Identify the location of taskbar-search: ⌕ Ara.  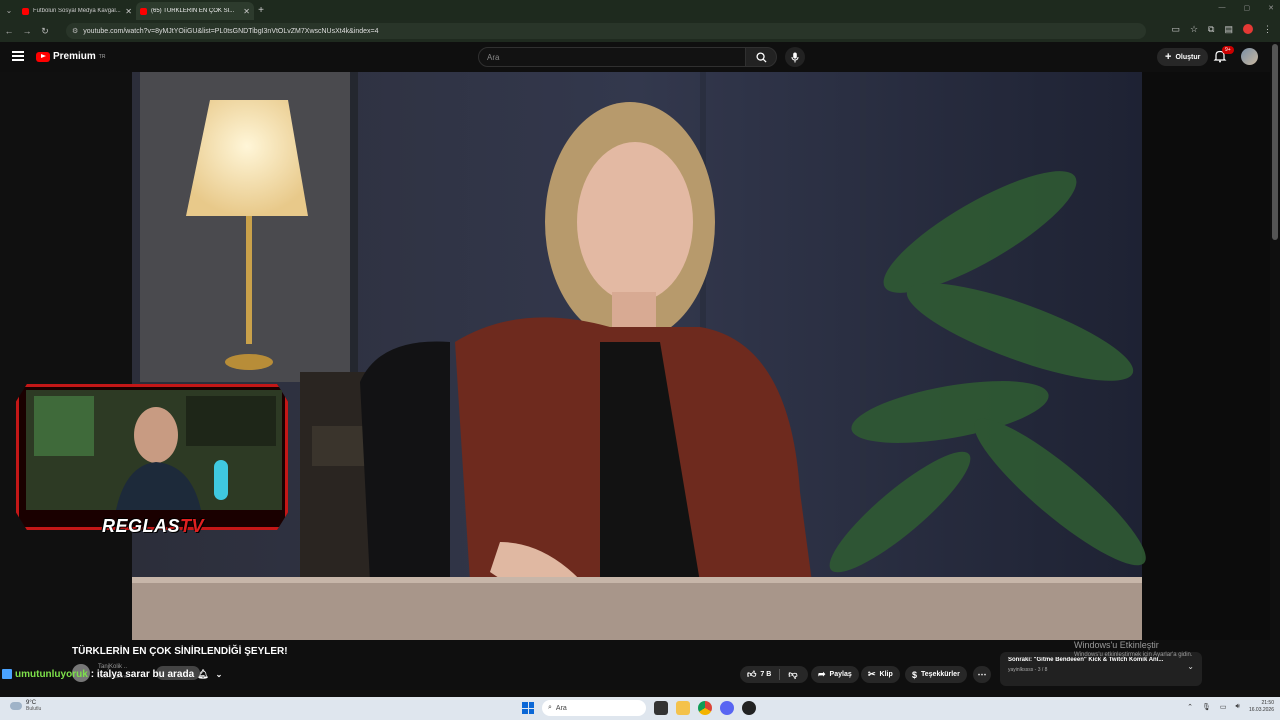
(594, 708).